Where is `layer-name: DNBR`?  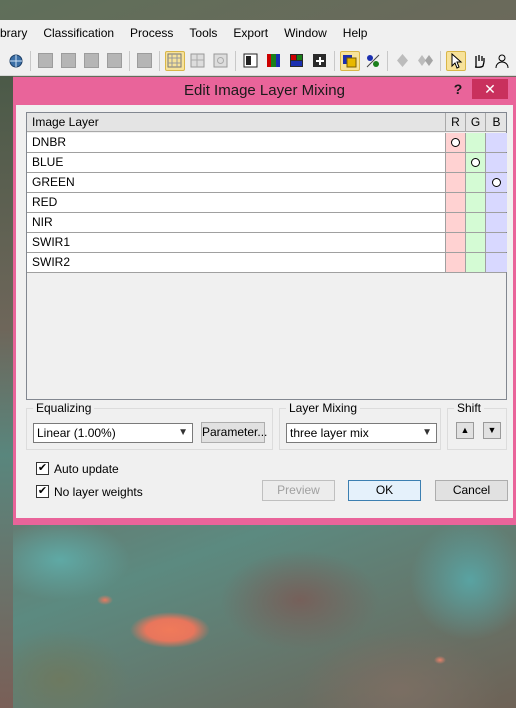 layer-name: DNBR is located at coordinates (236, 142).